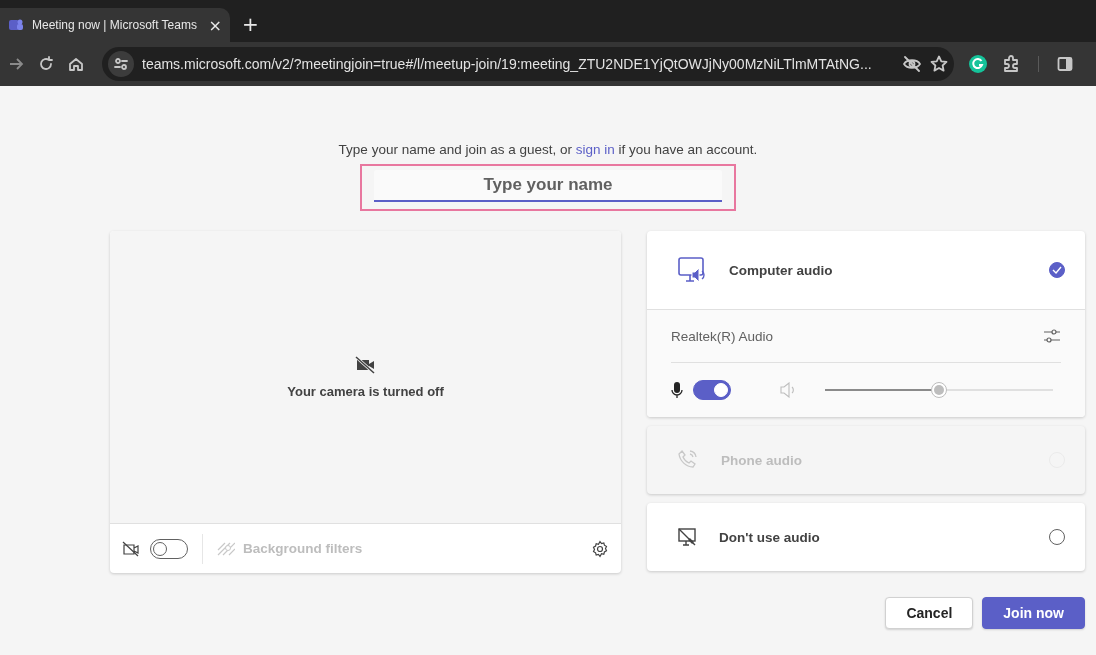 The image size is (1096, 655). What do you see at coordinates (548, 149) in the screenshot?
I see `join-prompt: Type your name and join as a guest, or sign in if you have an account.` at bounding box center [548, 149].